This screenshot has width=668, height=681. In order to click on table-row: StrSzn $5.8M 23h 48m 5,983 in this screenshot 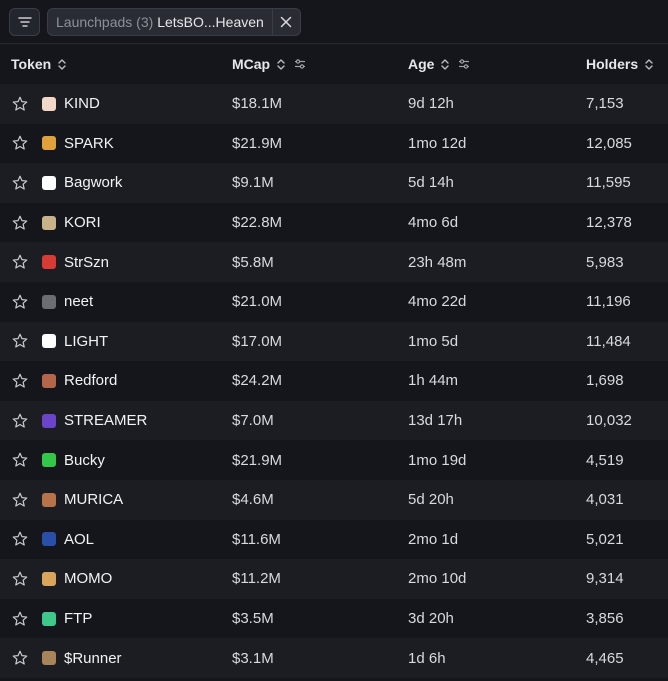, I will do `click(334, 262)`.